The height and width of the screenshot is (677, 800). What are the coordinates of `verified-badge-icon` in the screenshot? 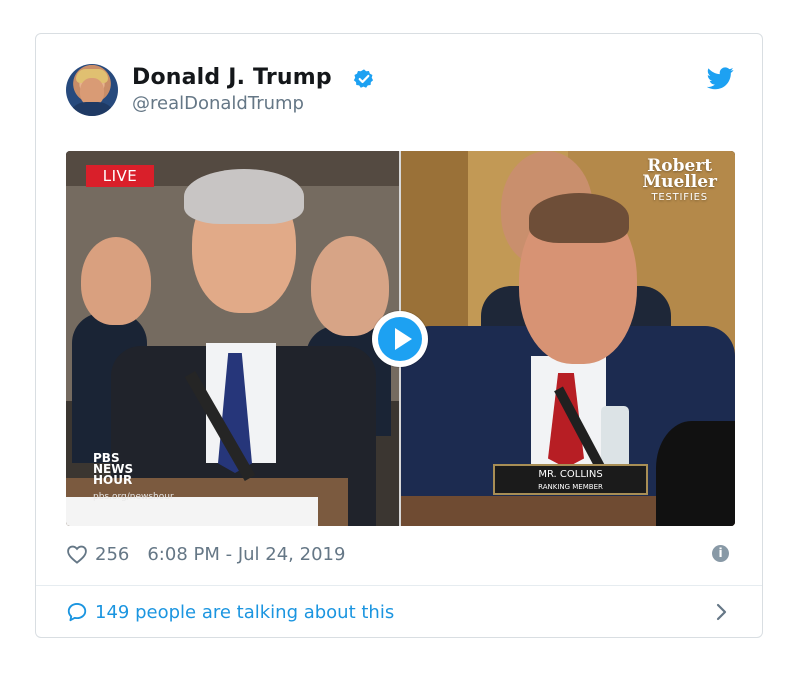 It's located at (363, 78).